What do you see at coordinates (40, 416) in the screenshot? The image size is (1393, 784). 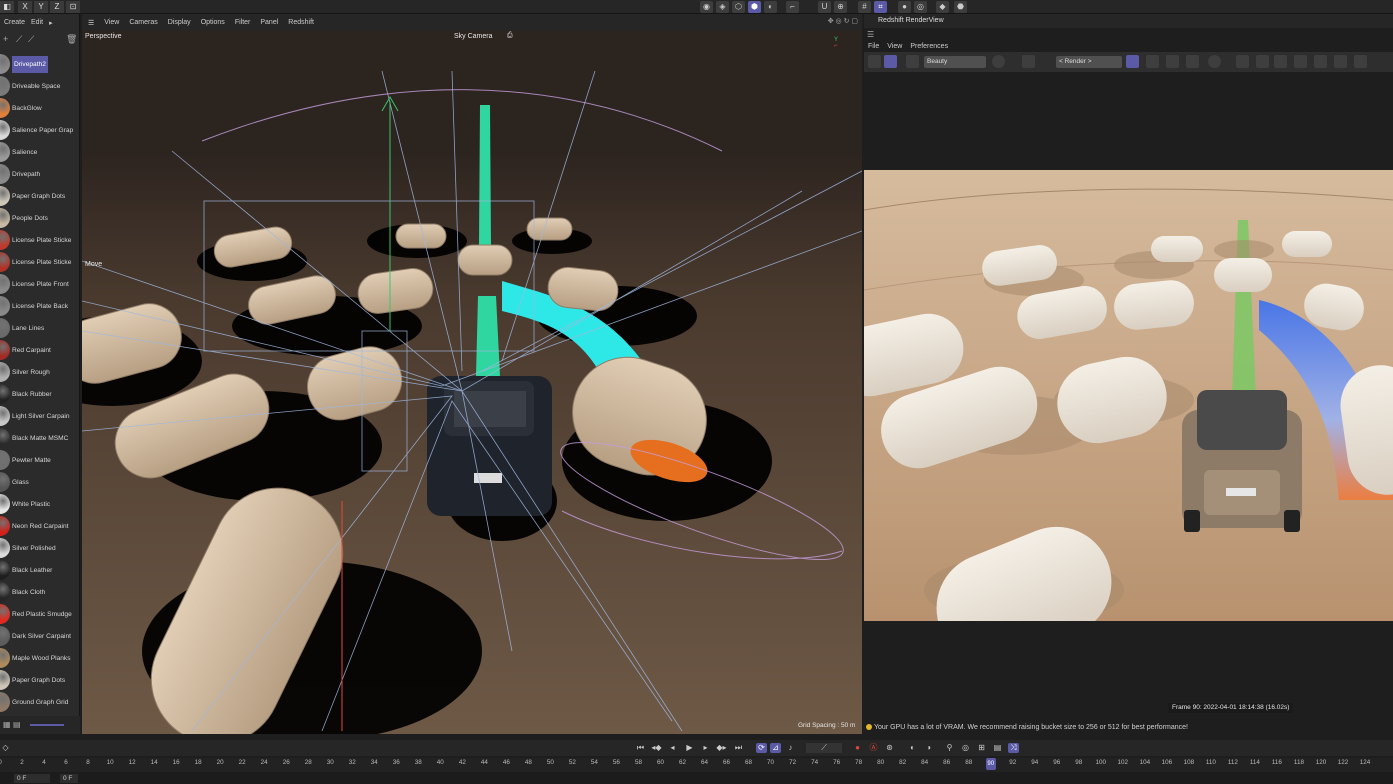 I see `material-item: Light Silver Carpain` at bounding box center [40, 416].